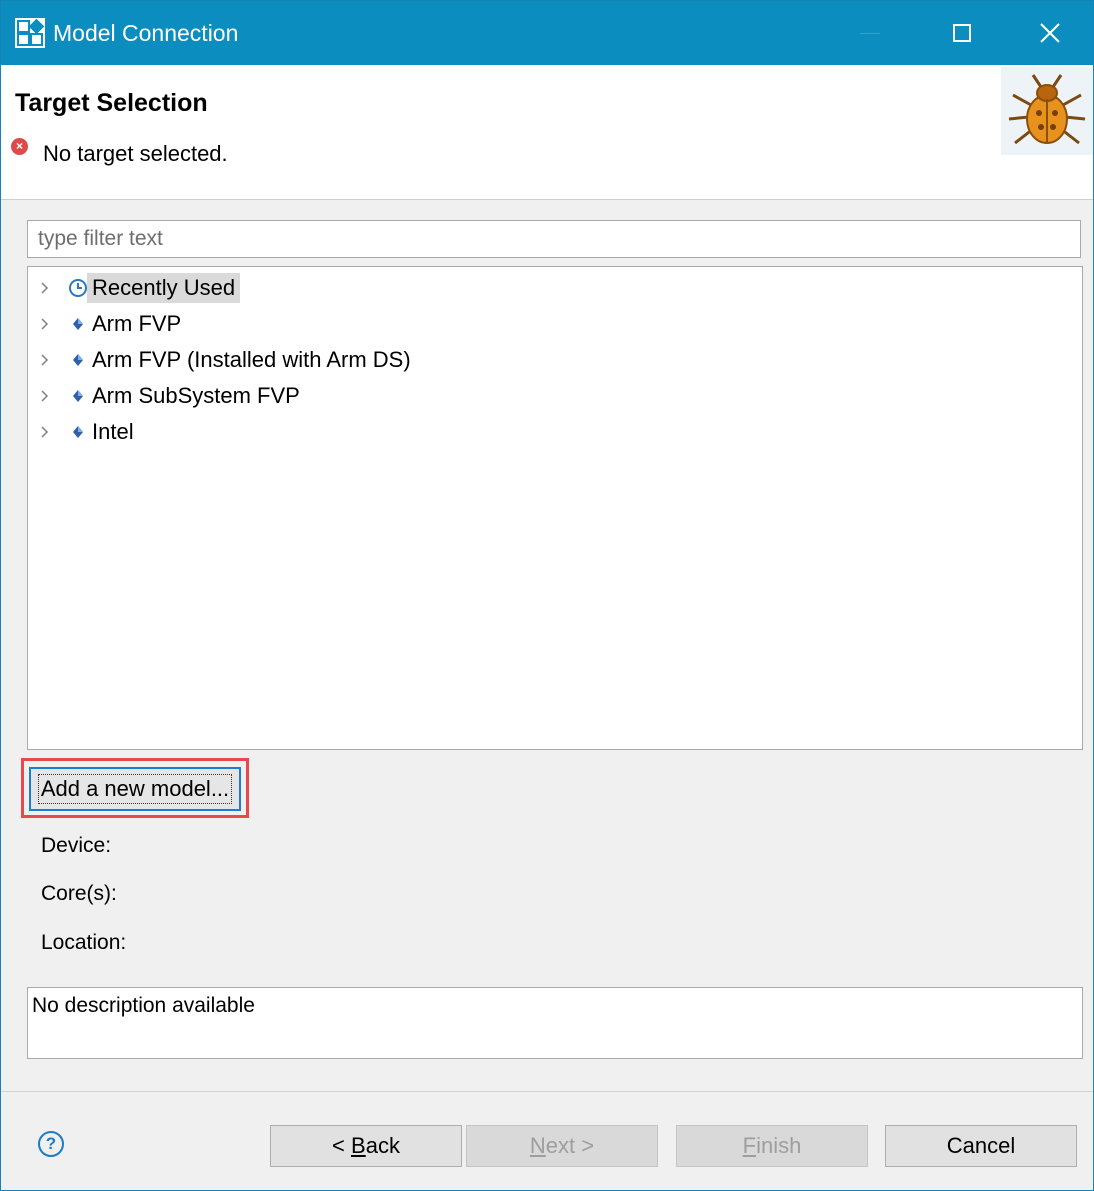 Image resolution: width=1094 pixels, height=1191 pixels. I want to click on cancel-button: Cancel, so click(981, 1146).